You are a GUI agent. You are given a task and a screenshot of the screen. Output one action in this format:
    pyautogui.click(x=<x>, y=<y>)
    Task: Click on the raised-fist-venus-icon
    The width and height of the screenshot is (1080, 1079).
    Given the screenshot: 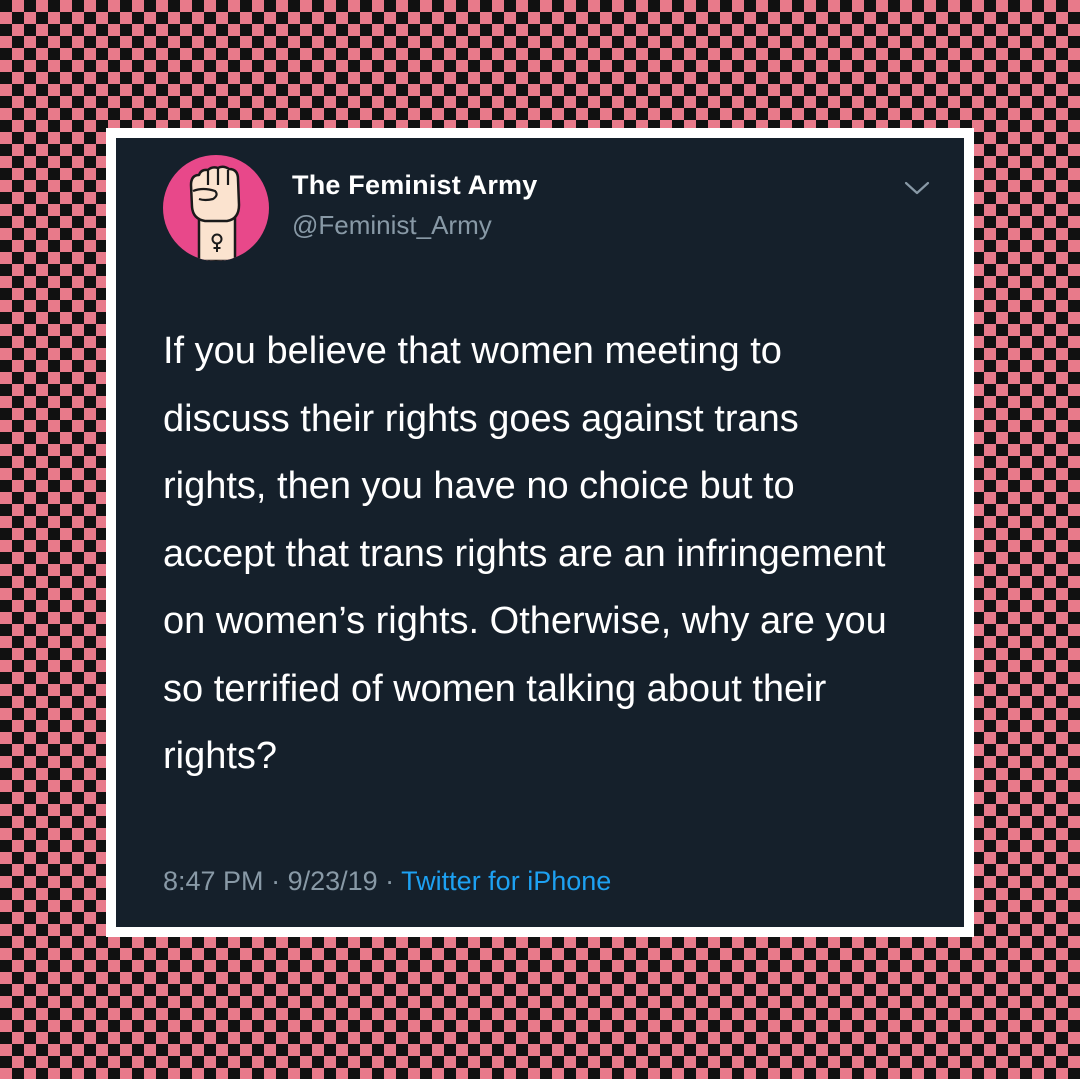 What is the action you would take?
    pyautogui.click(x=216, y=208)
    